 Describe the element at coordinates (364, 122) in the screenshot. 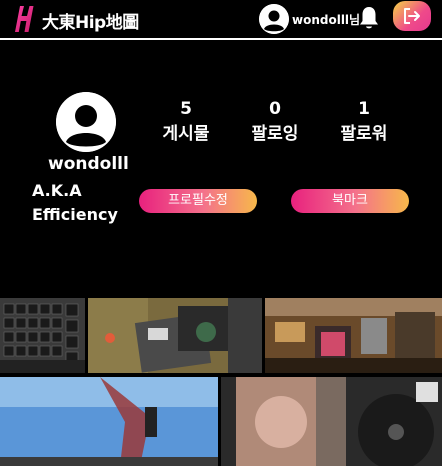

I see `stat-followers: 1 팔로워` at that location.